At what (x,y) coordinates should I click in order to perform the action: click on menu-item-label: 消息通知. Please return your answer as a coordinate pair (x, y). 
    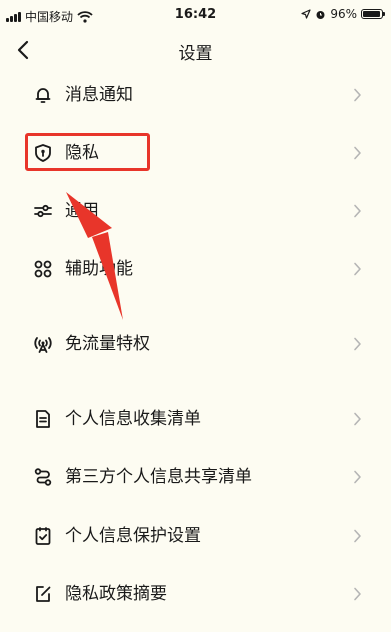
    Looking at the image, I should click on (99, 95).